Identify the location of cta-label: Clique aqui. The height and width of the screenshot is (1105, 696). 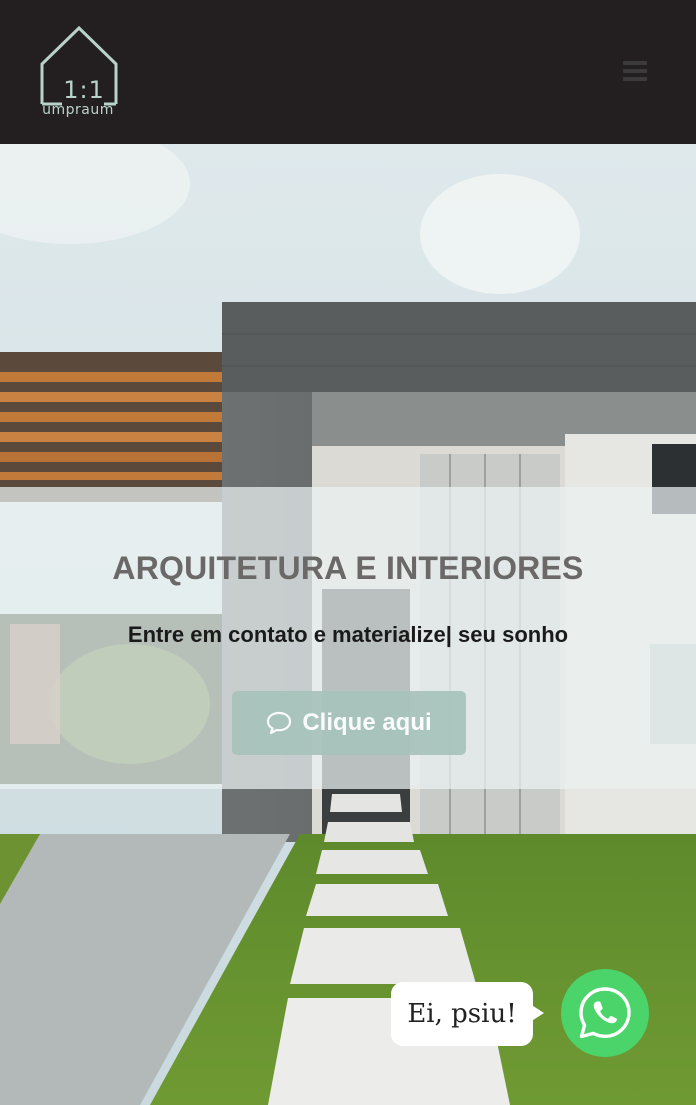
(367, 722).